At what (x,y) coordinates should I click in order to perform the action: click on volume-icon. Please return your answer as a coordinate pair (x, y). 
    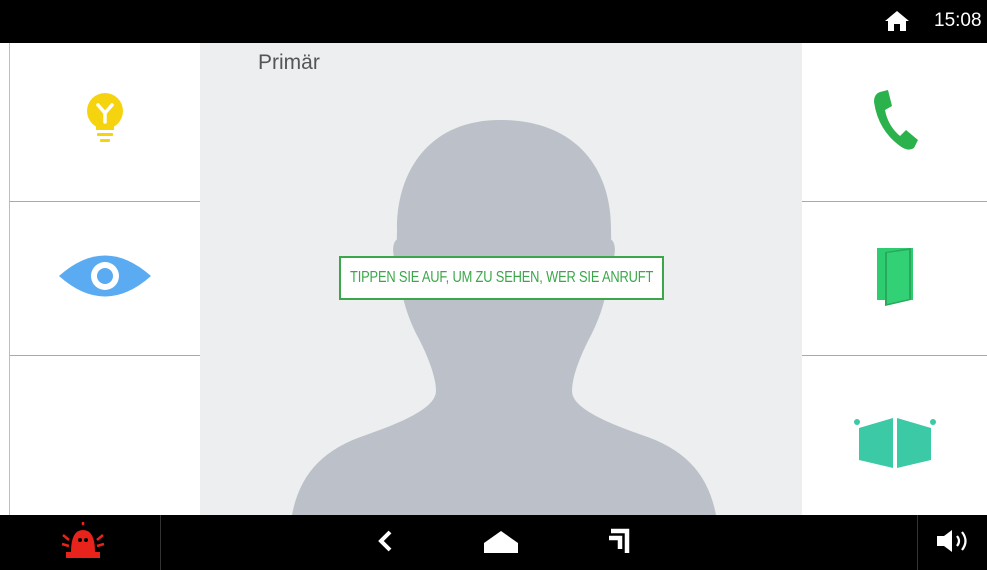
    Looking at the image, I should click on (955, 543).